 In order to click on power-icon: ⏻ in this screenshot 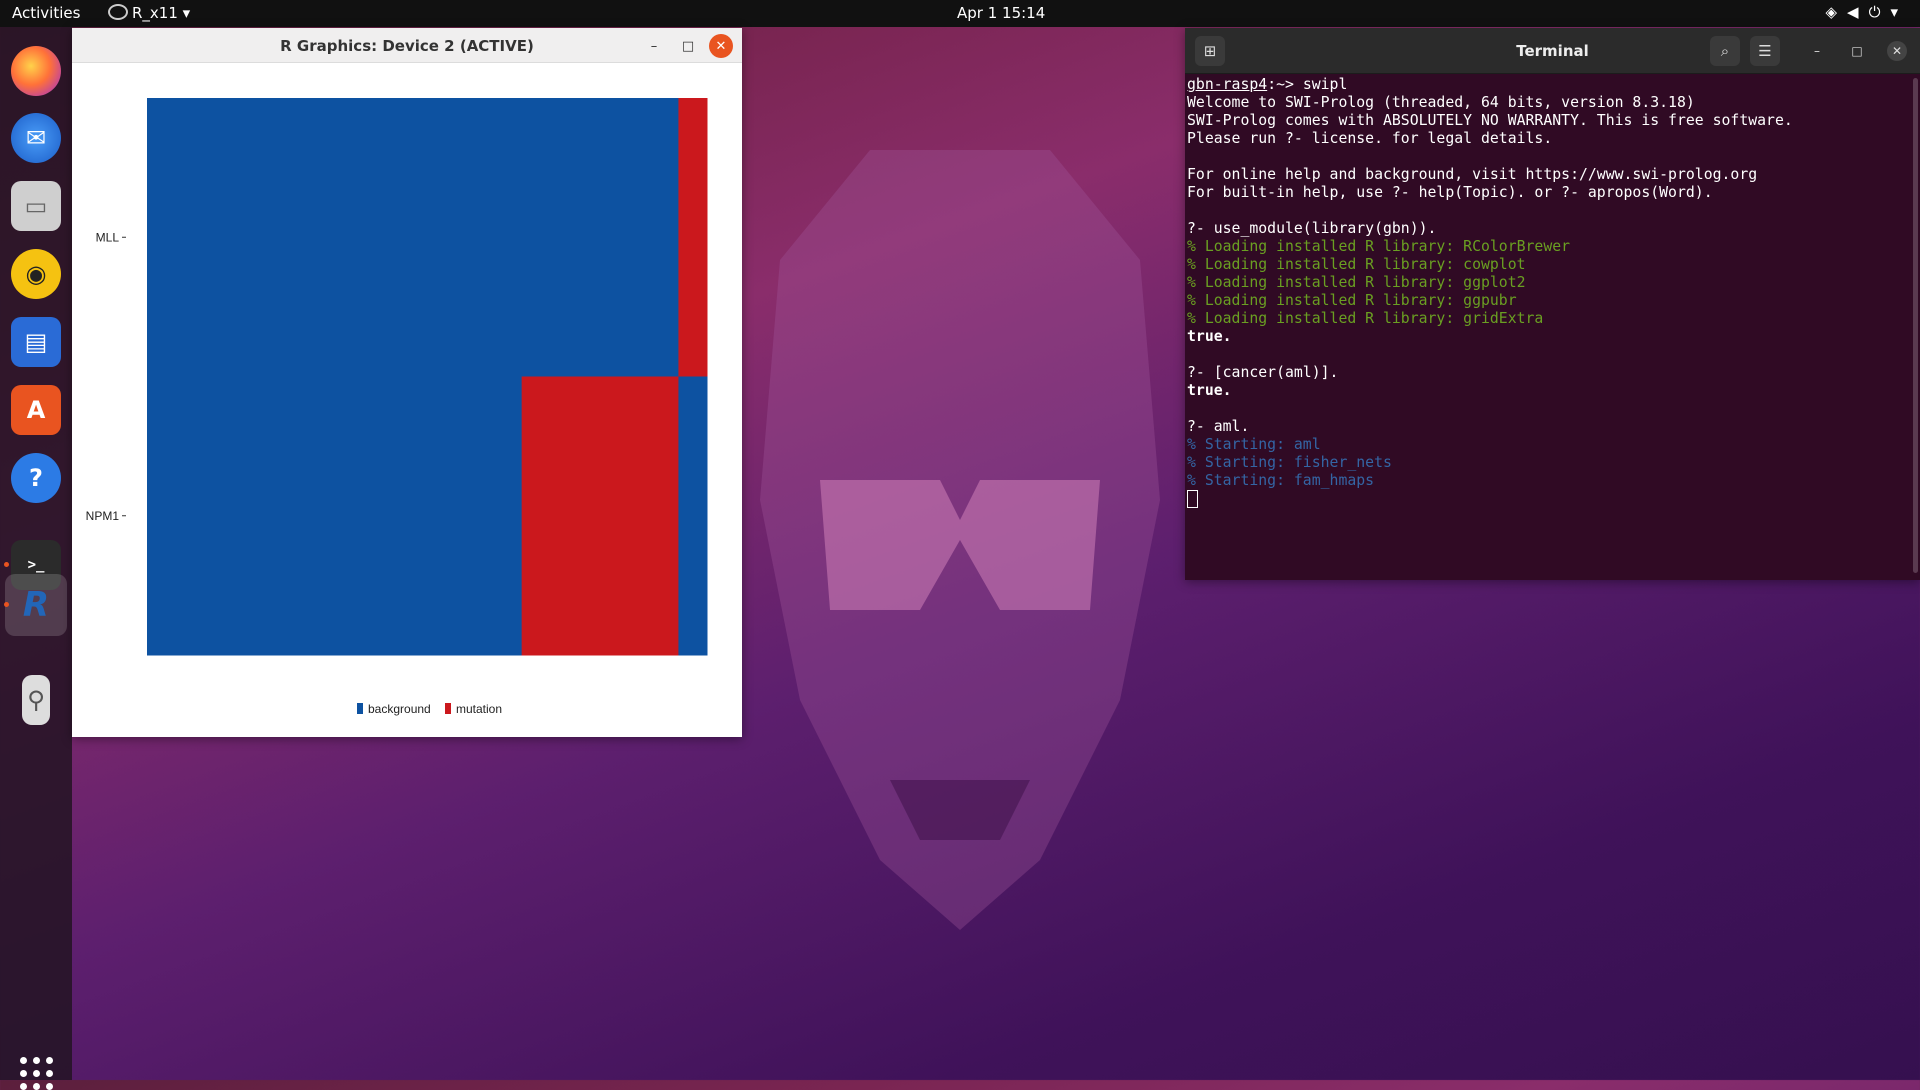, I will do `click(1879, 12)`.